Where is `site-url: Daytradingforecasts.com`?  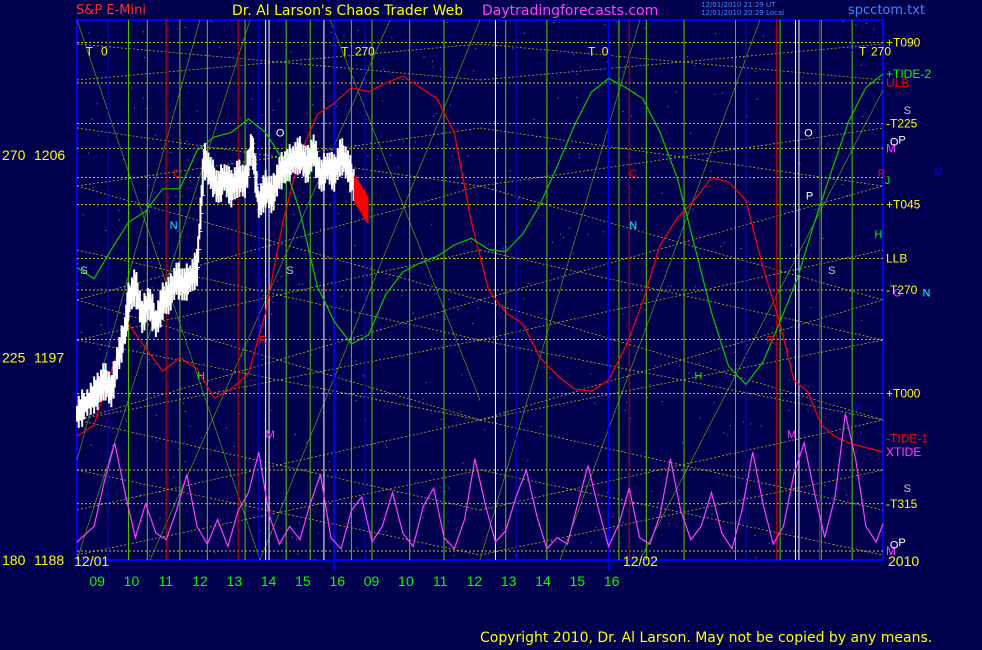 site-url: Daytradingforecasts.com is located at coordinates (570, 11).